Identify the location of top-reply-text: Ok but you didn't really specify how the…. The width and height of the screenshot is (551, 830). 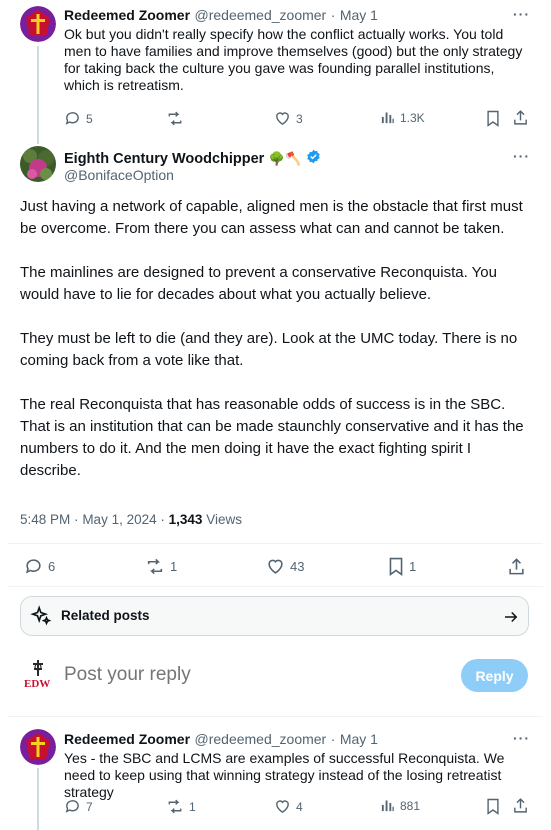
(293, 59).